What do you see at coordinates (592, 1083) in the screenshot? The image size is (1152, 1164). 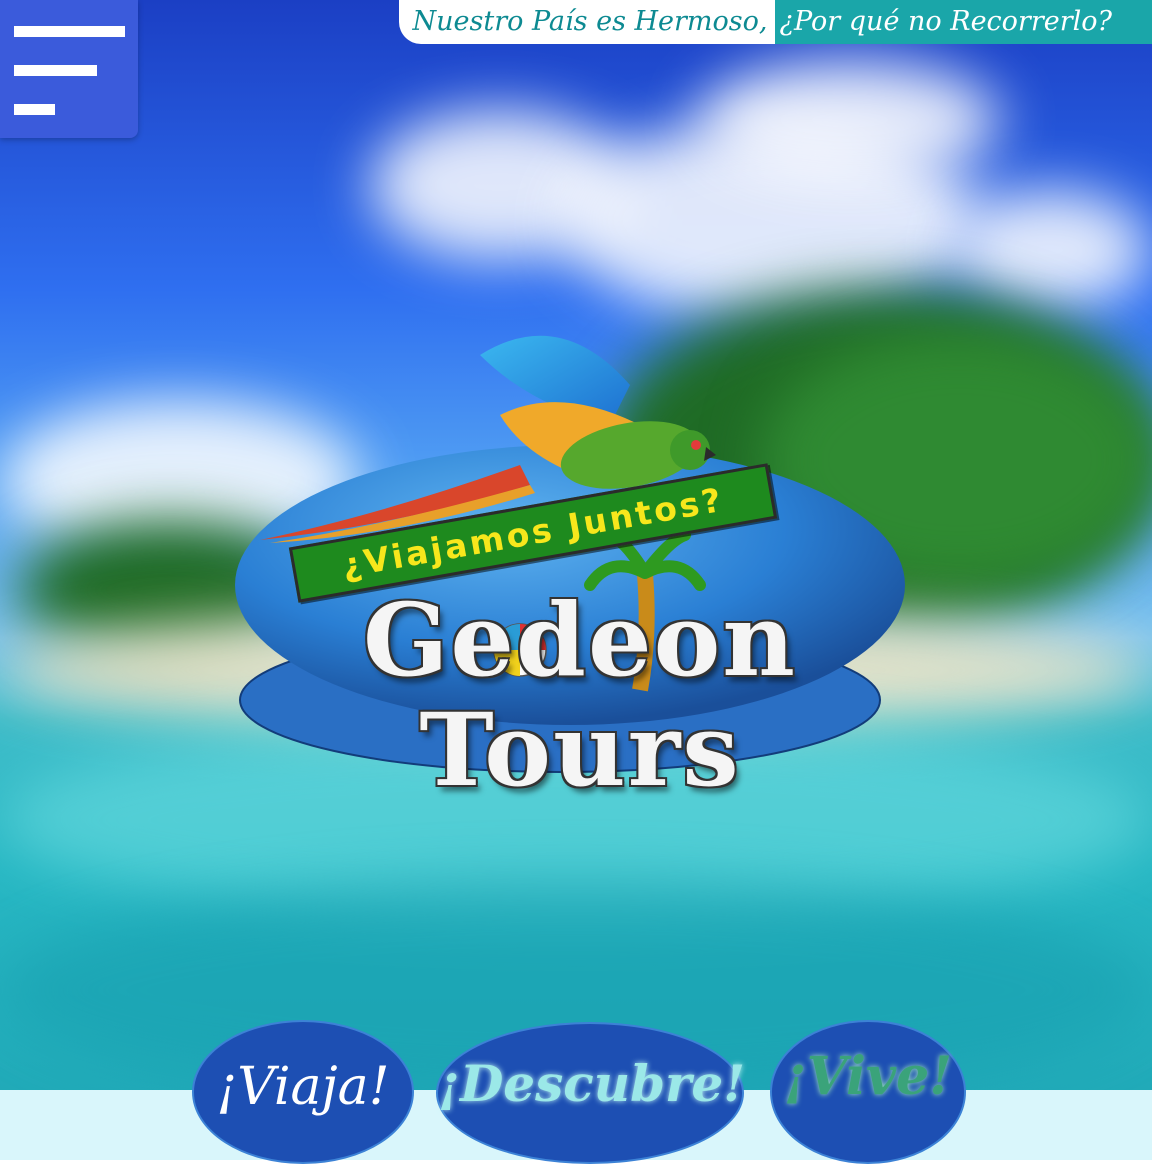 I see `descubre-label: ¡Descubre!` at bounding box center [592, 1083].